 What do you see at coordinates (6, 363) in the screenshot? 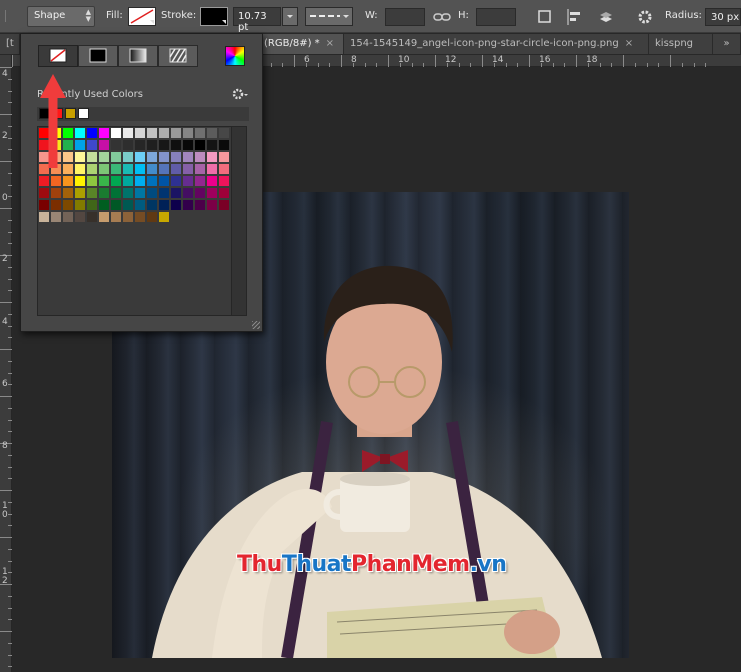
I see `vertical-ruler: 4 2 0 2 4 6 8 1 0 1 2` at bounding box center [6, 363].